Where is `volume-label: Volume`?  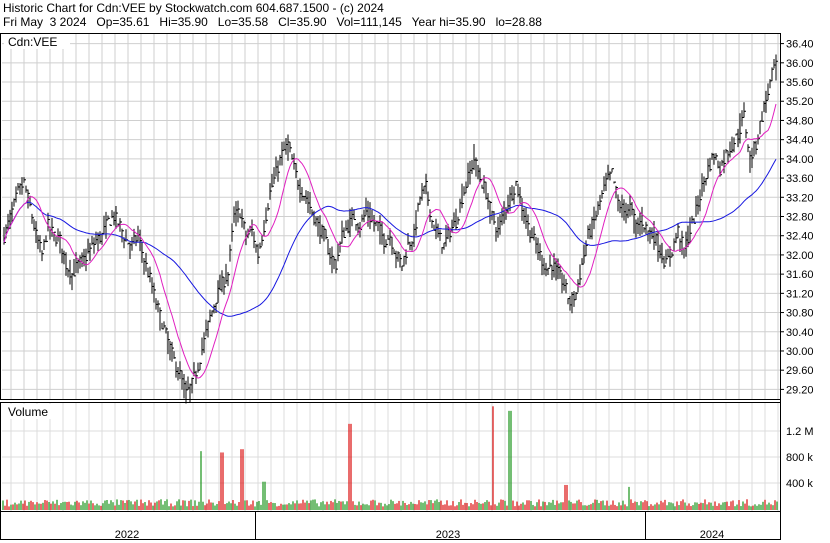 volume-label: Volume is located at coordinates (28, 412).